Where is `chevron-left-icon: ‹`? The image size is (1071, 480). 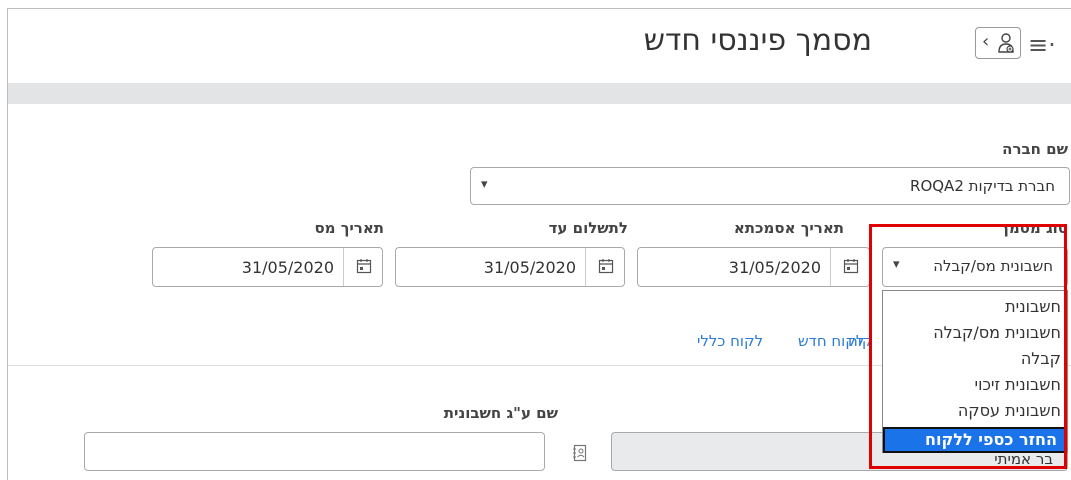
chevron-left-icon: ‹ is located at coordinates (986, 41).